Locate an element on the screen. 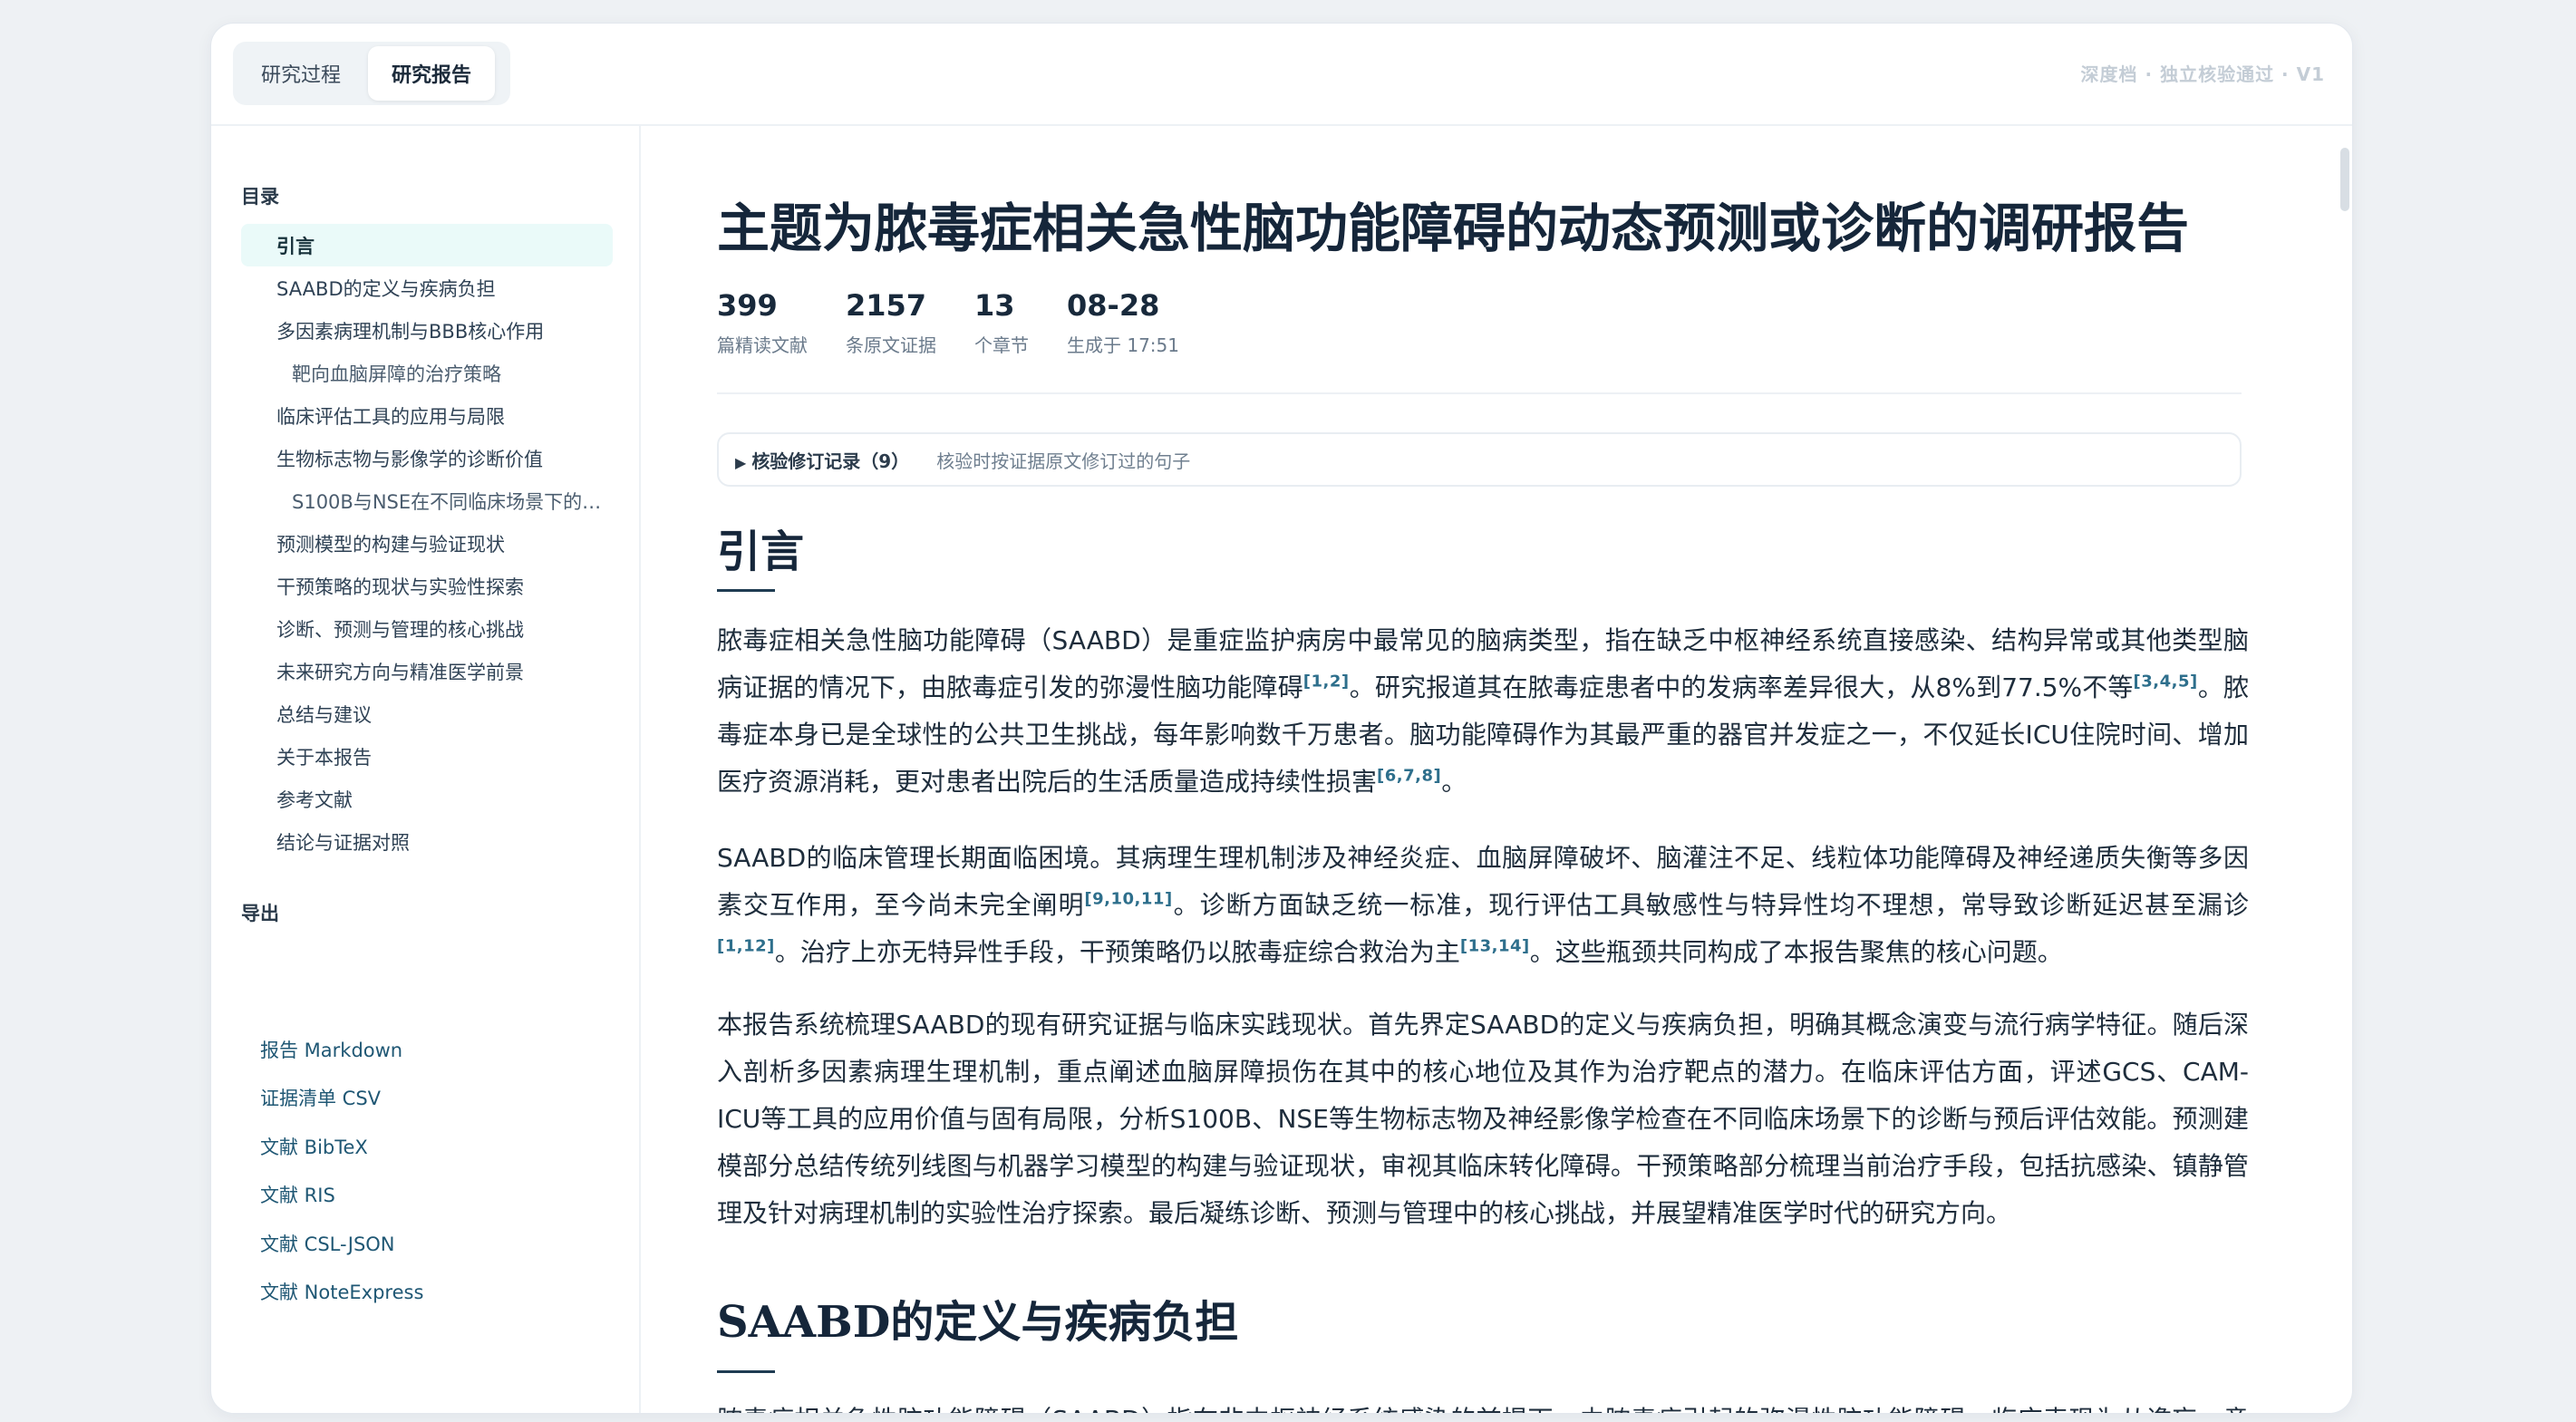  stat-item: 08-28 生成于 17:51 is located at coordinates (1123, 321).